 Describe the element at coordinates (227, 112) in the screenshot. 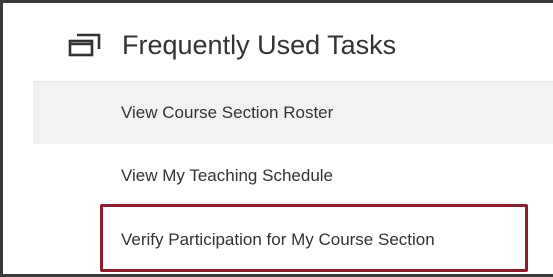

I see `task-label: View Course Section Roster` at that location.